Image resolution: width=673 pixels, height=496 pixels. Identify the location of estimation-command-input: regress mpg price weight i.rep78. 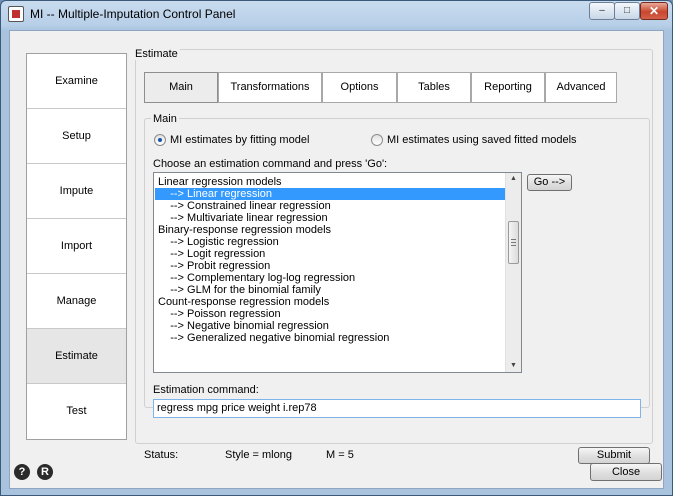
(397, 408).